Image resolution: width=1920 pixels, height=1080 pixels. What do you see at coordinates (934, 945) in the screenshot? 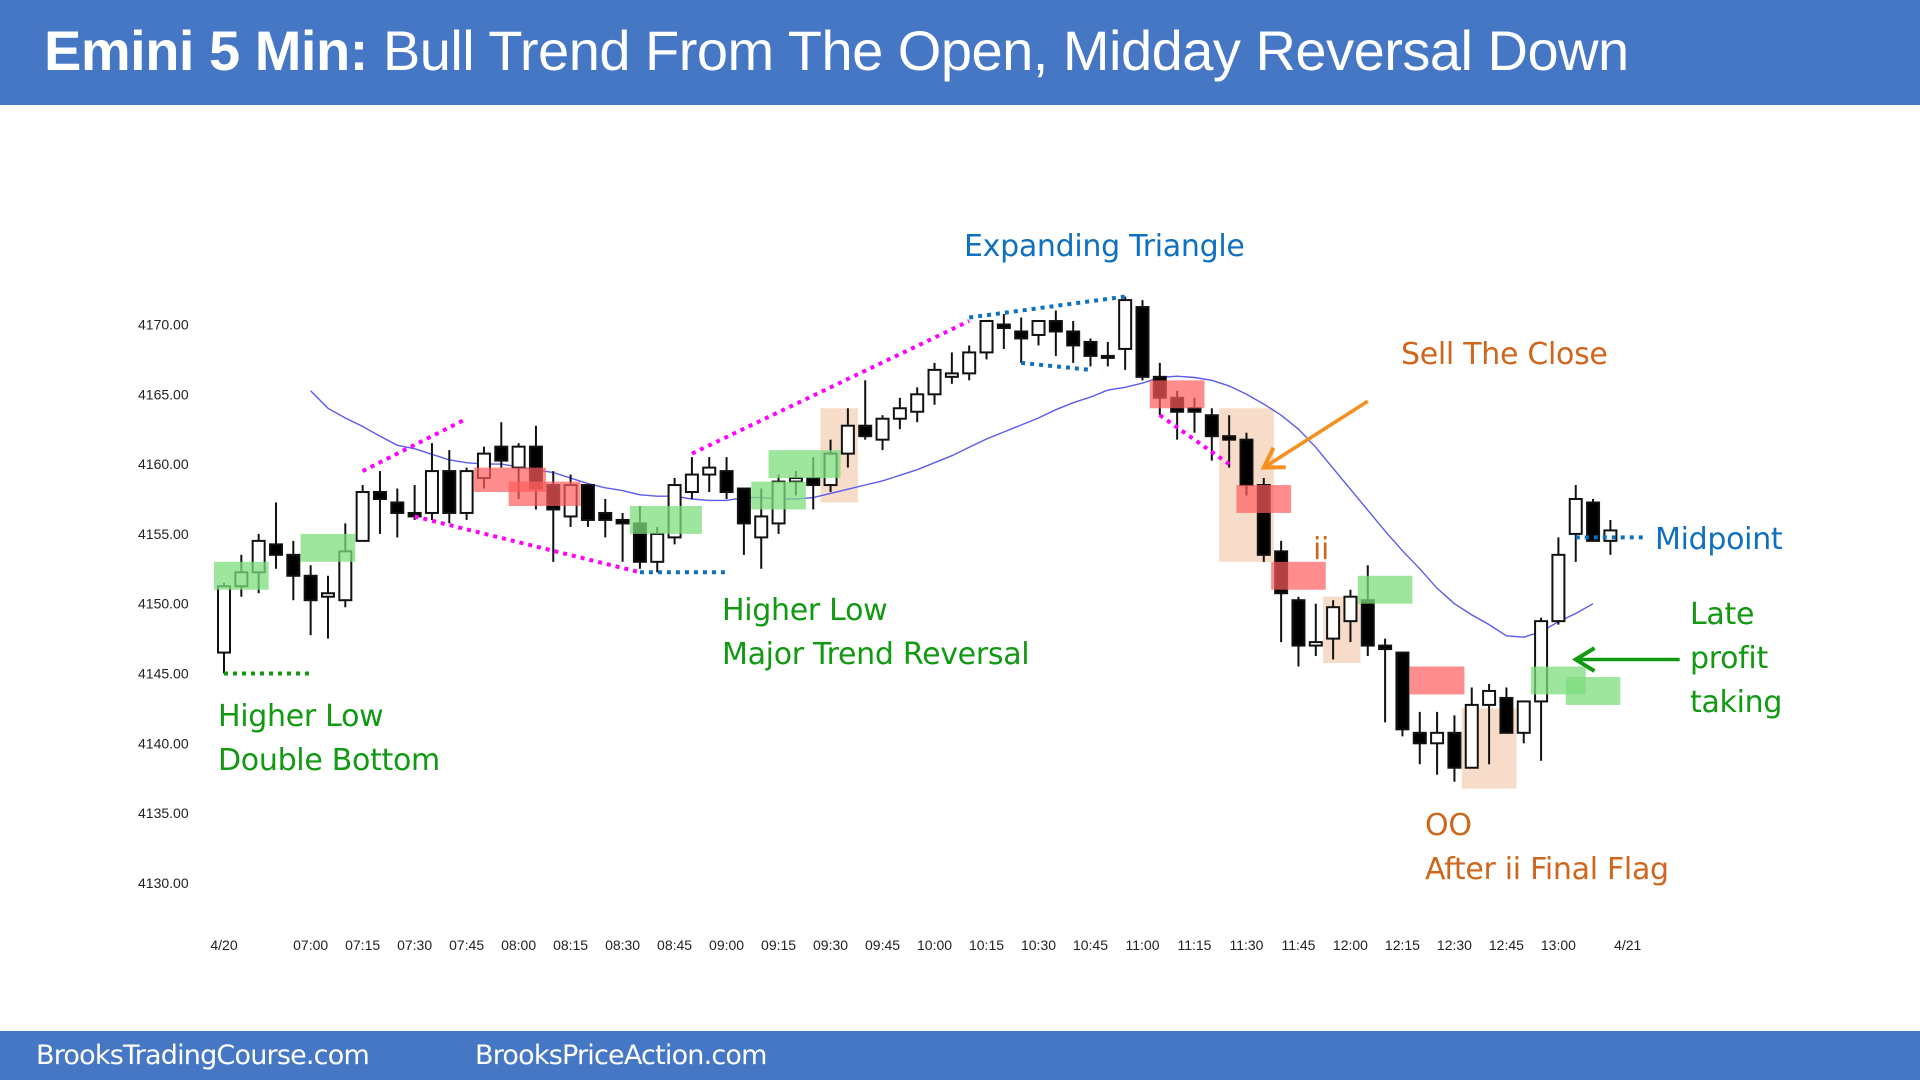
I see `x-tick-label: 10:00` at bounding box center [934, 945].